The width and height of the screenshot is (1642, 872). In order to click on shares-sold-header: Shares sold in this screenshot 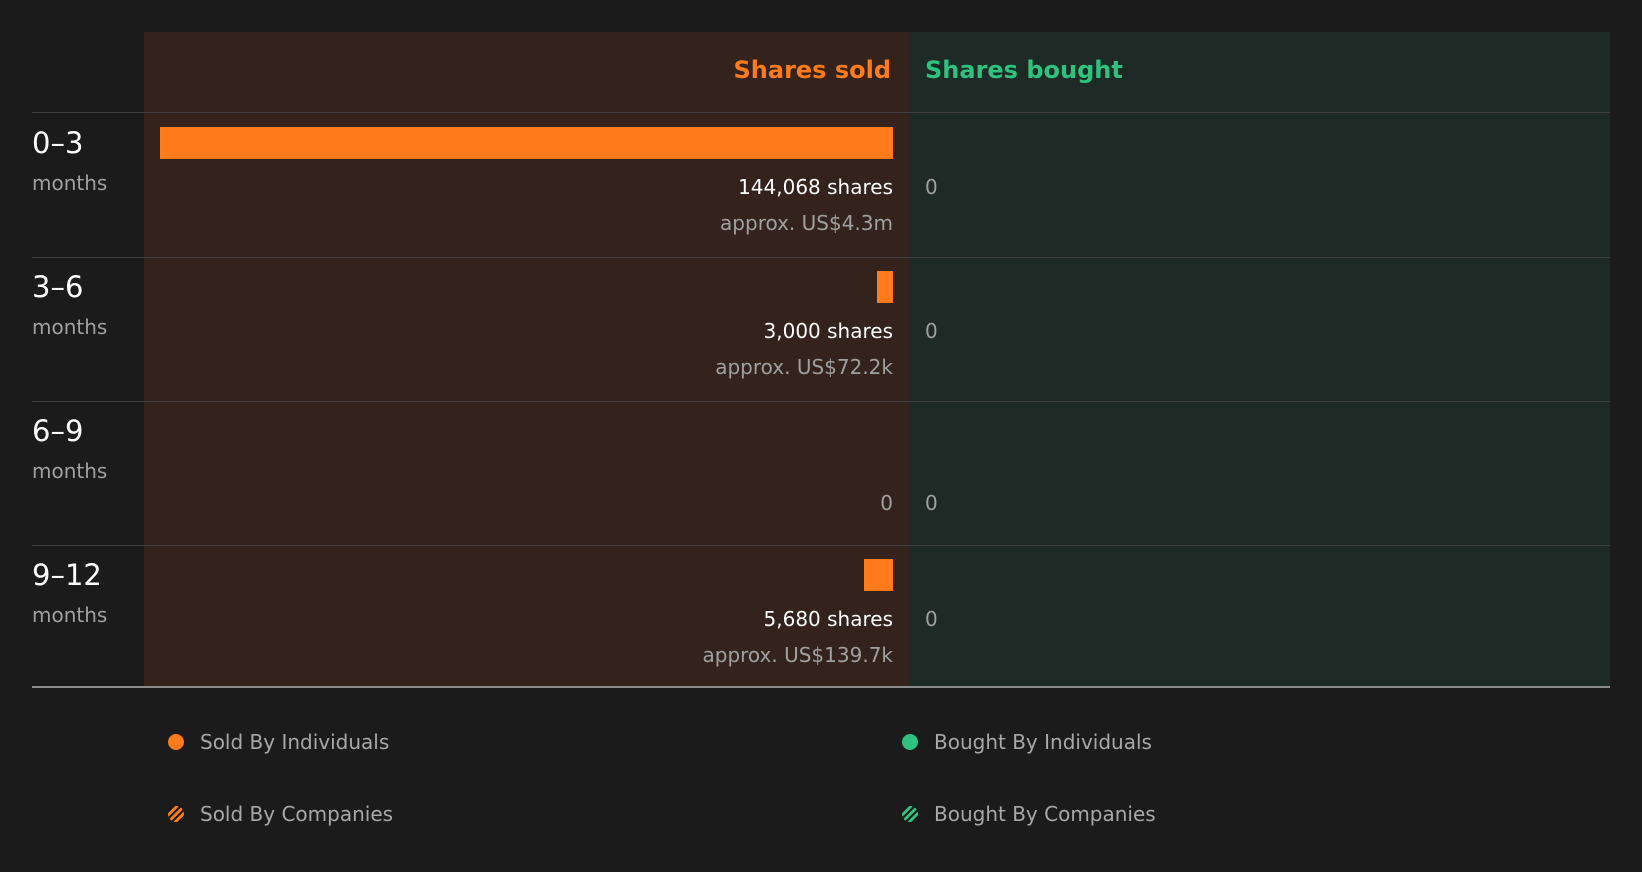, I will do `click(812, 70)`.